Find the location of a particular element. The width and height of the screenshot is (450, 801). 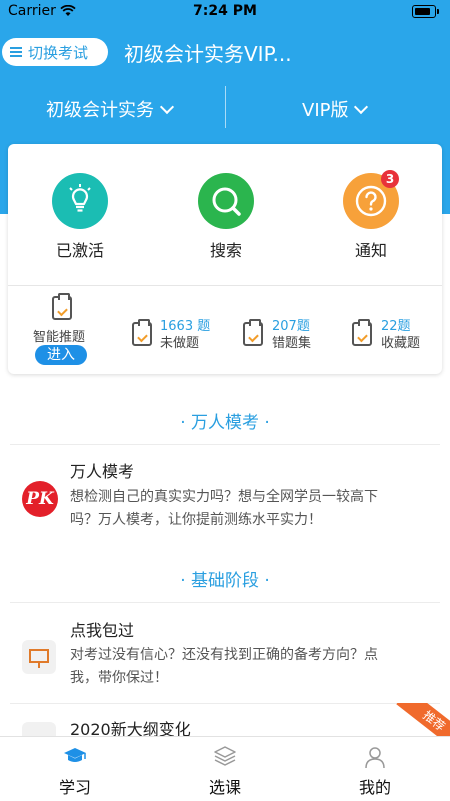

user-icon is located at coordinates (375, 758).